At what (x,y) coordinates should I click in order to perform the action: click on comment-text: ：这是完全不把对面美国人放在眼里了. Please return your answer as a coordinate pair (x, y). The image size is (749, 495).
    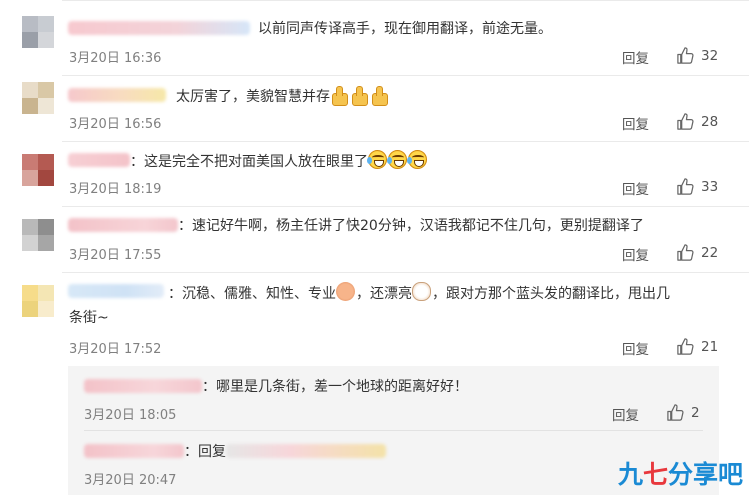
    Looking at the image, I should click on (279, 161).